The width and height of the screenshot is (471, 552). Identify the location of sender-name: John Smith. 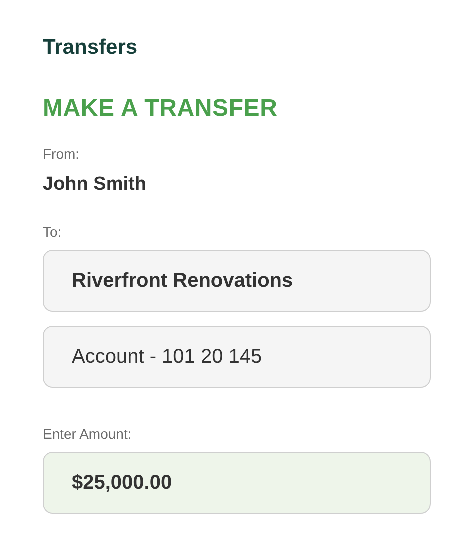
(94, 185).